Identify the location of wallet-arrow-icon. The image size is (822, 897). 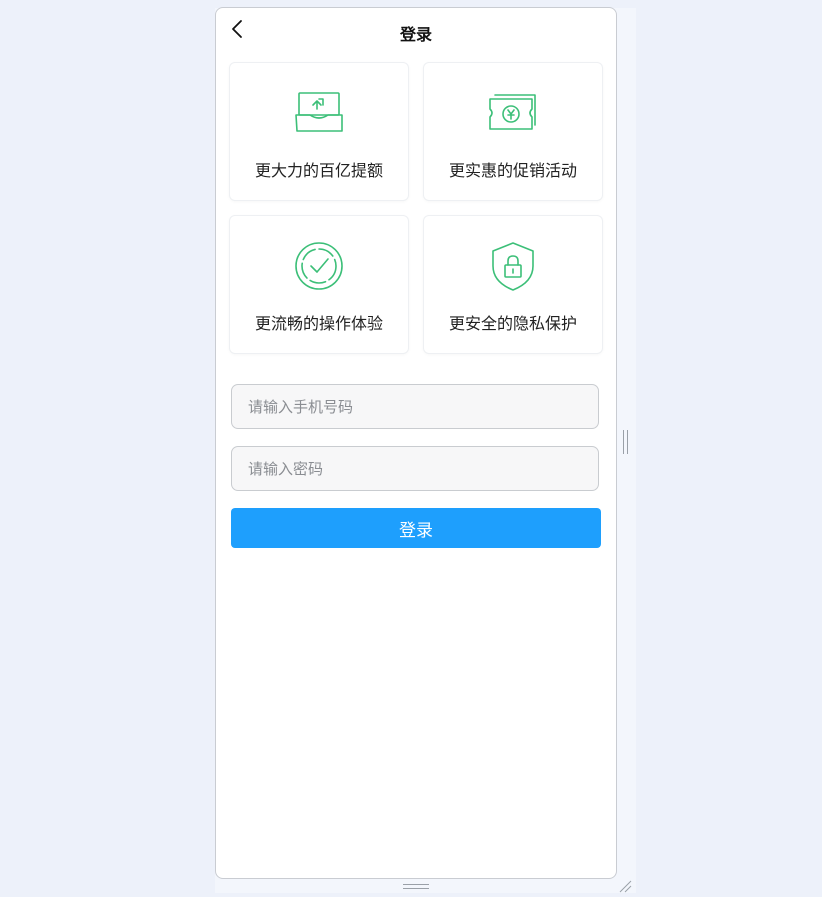
(319, 112).